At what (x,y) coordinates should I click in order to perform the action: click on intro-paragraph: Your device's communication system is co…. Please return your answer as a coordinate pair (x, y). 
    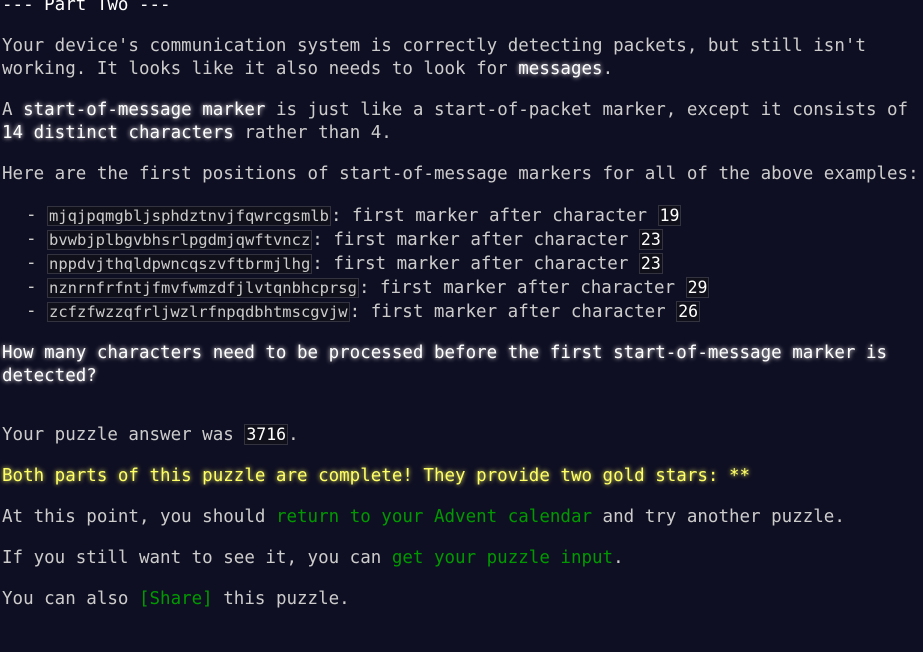
    Looking at the image, I should click on (462, 58).